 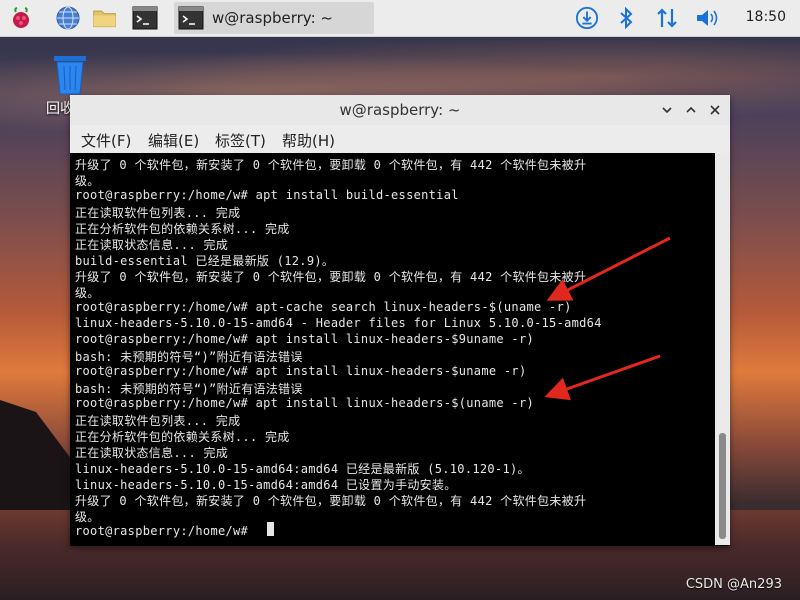 I want to click on menu-file: 文件(F), so click(x=106, y=140).